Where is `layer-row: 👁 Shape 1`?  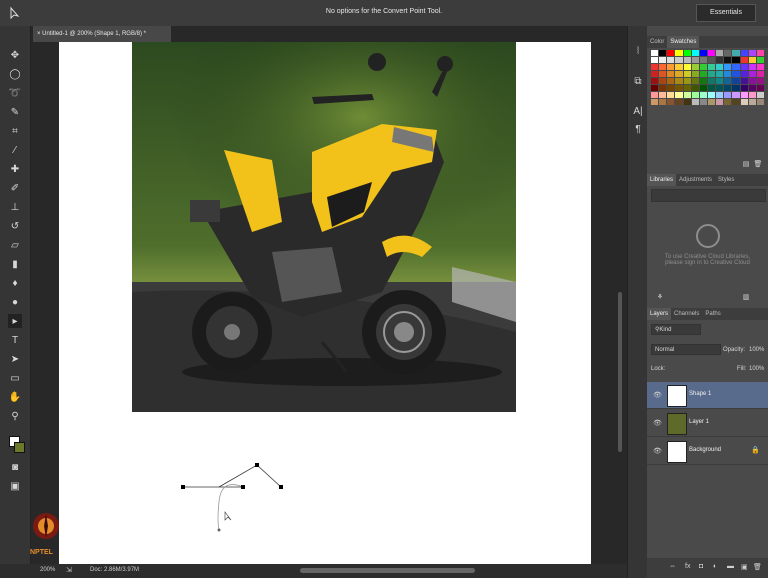 layer-row: 👁 Shape 1 is located at coordinates (707, 395).